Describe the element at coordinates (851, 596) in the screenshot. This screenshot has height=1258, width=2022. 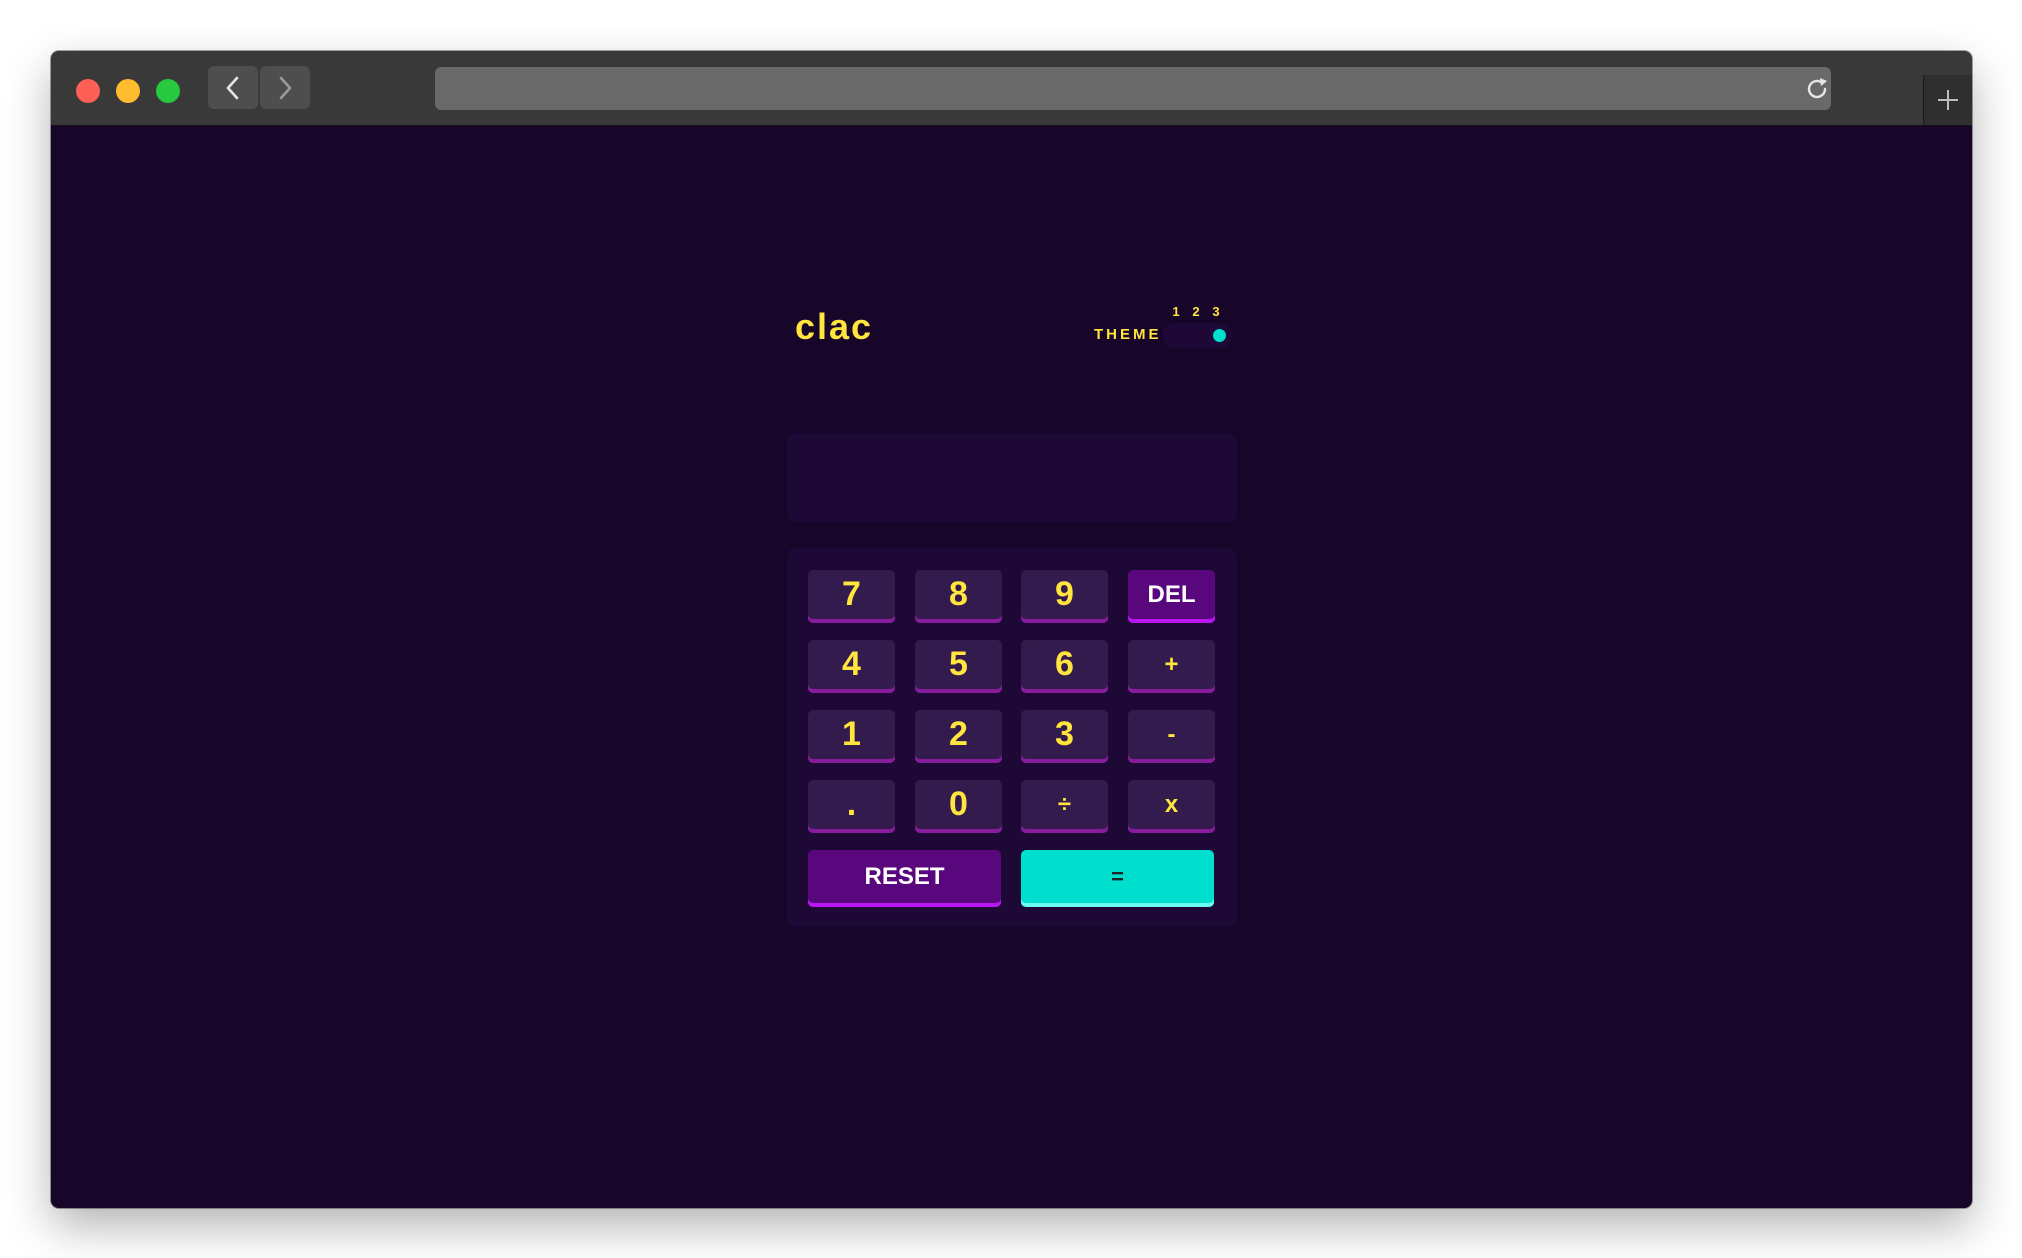
I see `key-7: 7` at that location.